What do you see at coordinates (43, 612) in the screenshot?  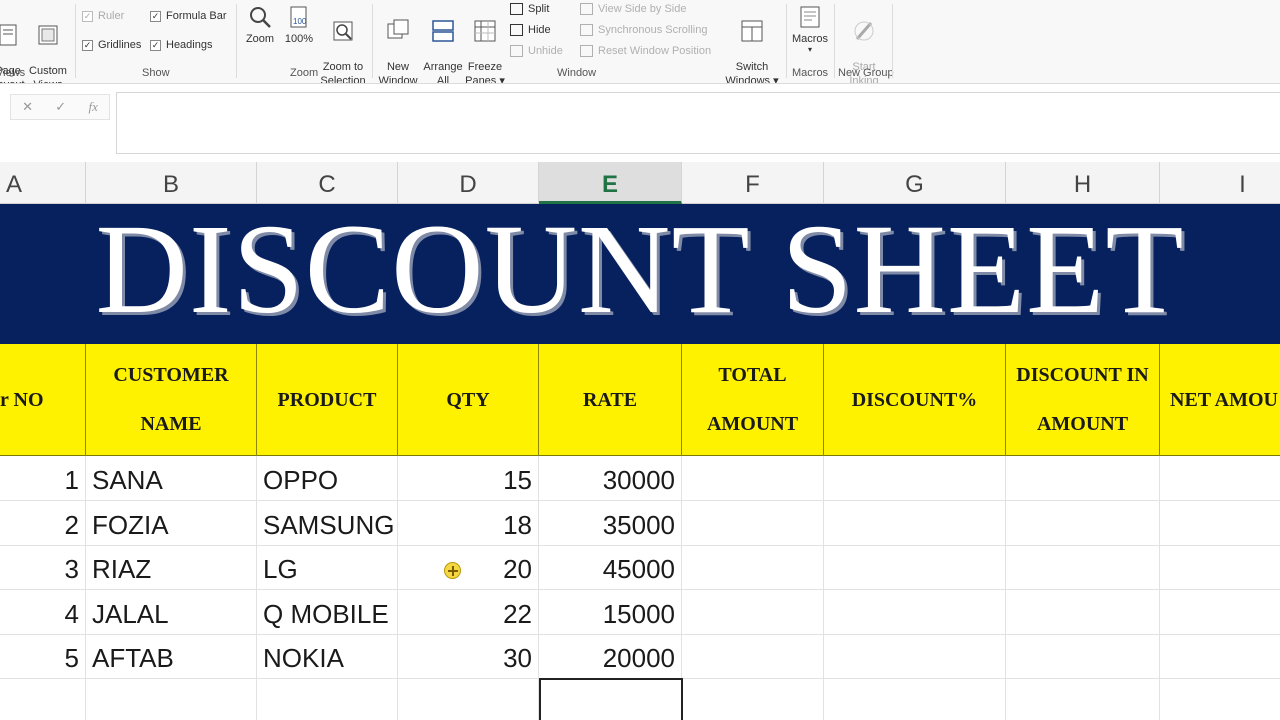 I see `cell-sr: 4` at bounding box center [43, 612].